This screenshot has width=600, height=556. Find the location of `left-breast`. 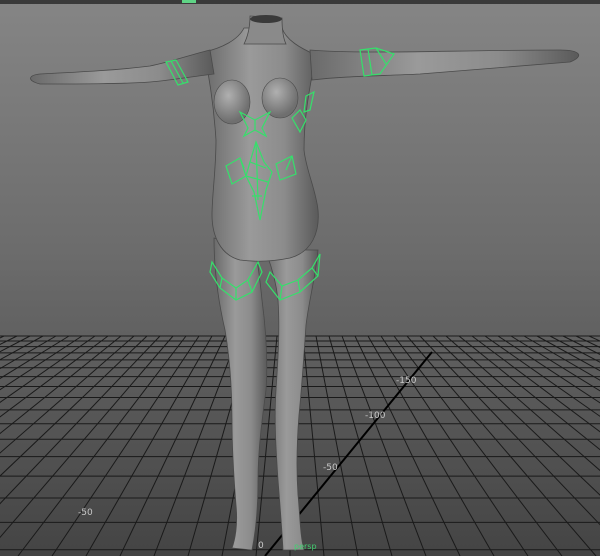

left-breast is located at coordinates (232, 102).